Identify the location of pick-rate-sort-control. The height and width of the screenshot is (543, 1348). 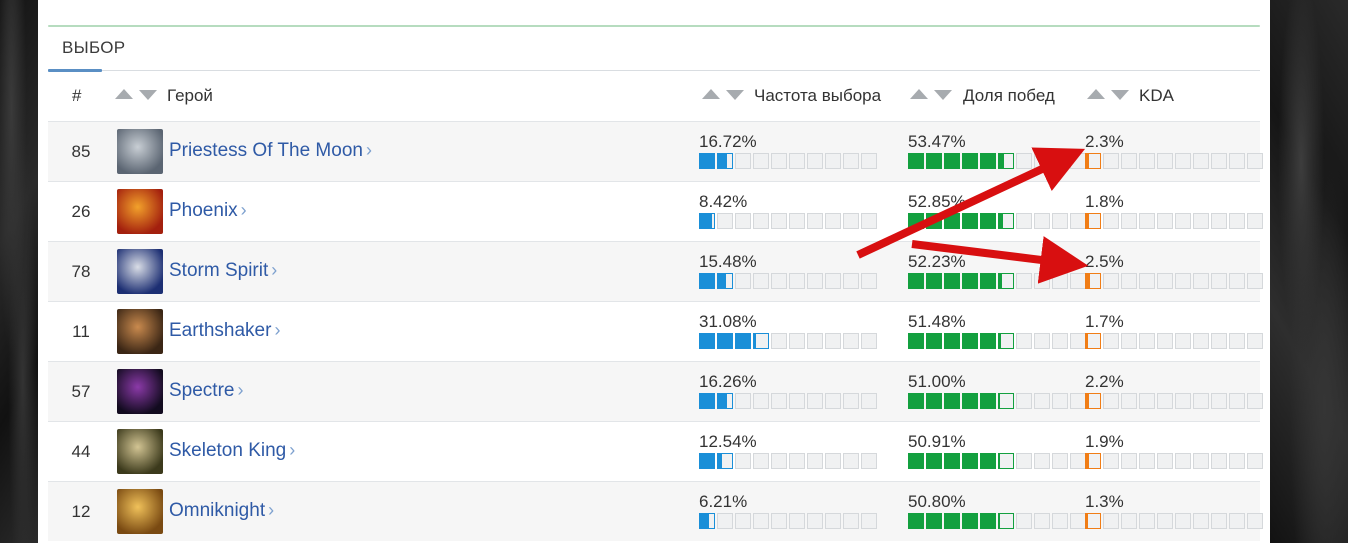
(723, 95).